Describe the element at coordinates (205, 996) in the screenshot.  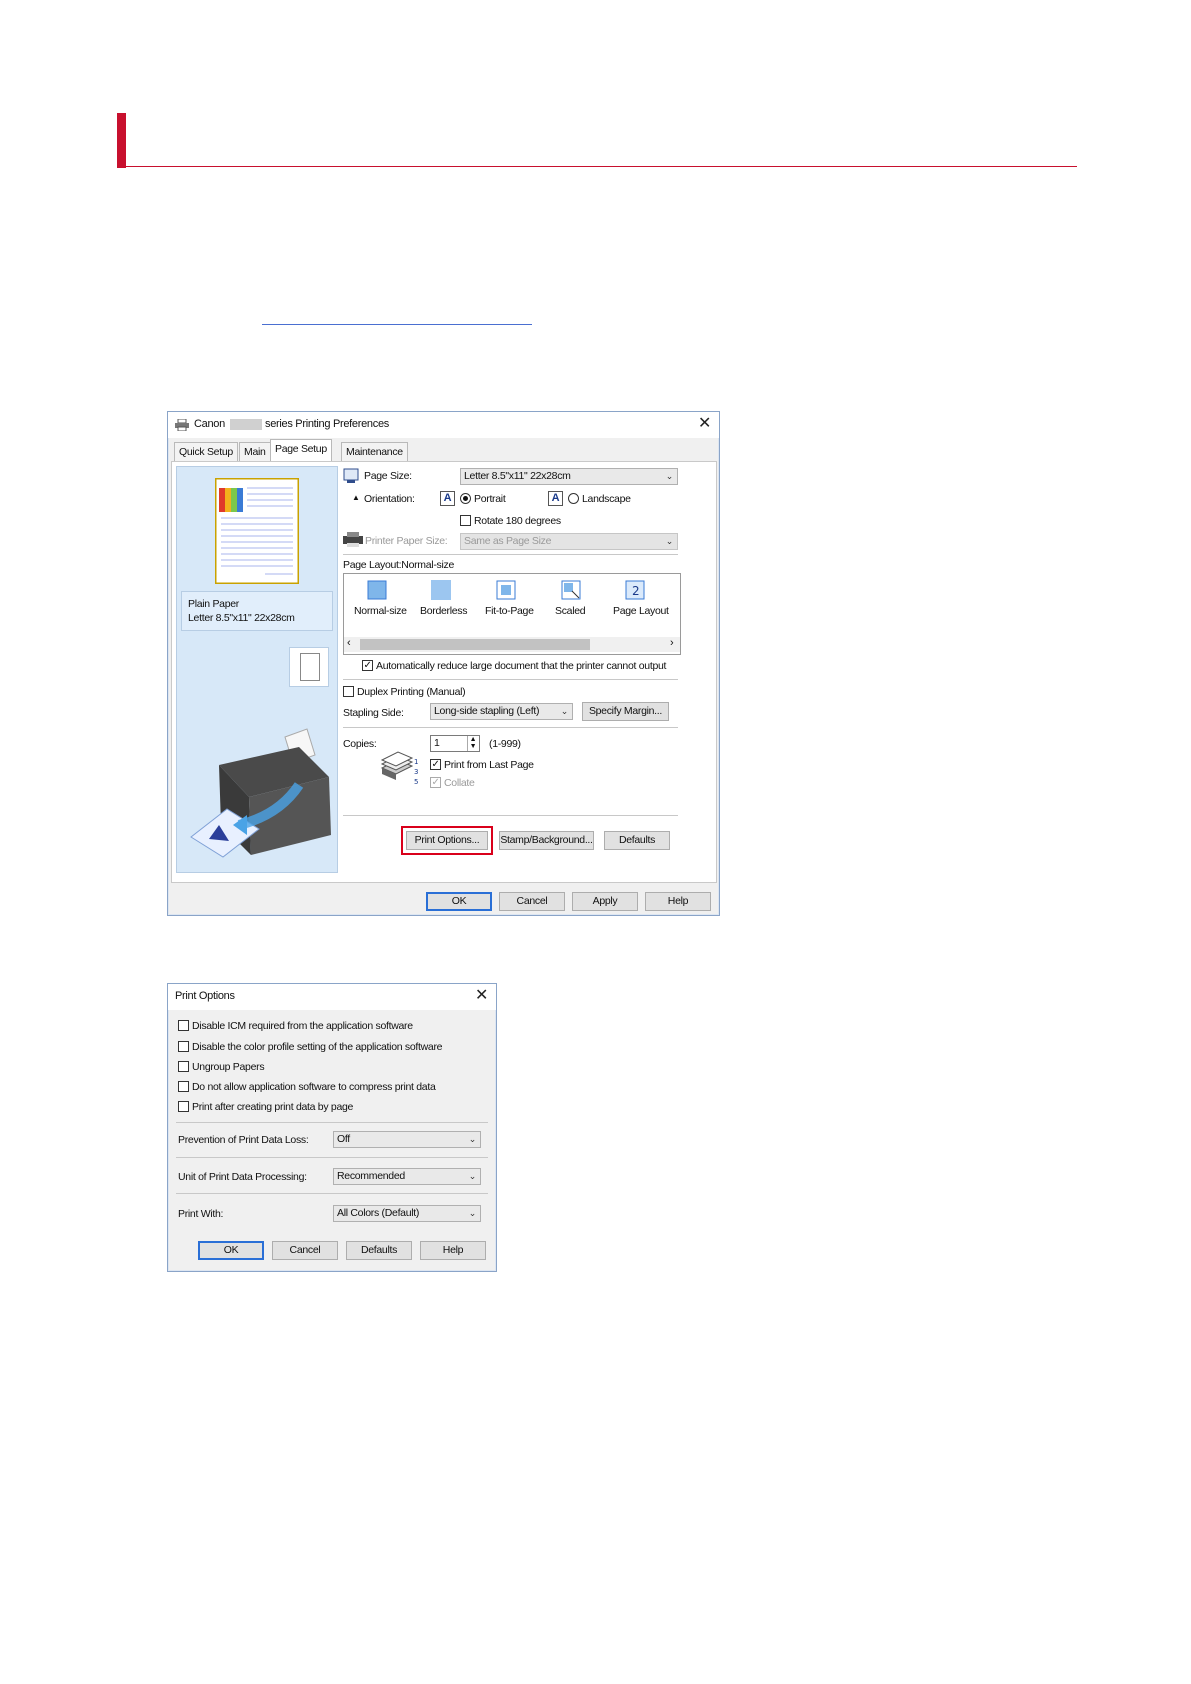
I see `dialog-title: Print Options` at that location.